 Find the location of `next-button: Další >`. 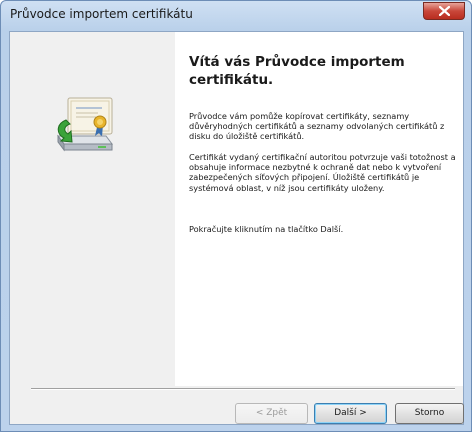

next-button: Další > is located at coordinates (350, 413).